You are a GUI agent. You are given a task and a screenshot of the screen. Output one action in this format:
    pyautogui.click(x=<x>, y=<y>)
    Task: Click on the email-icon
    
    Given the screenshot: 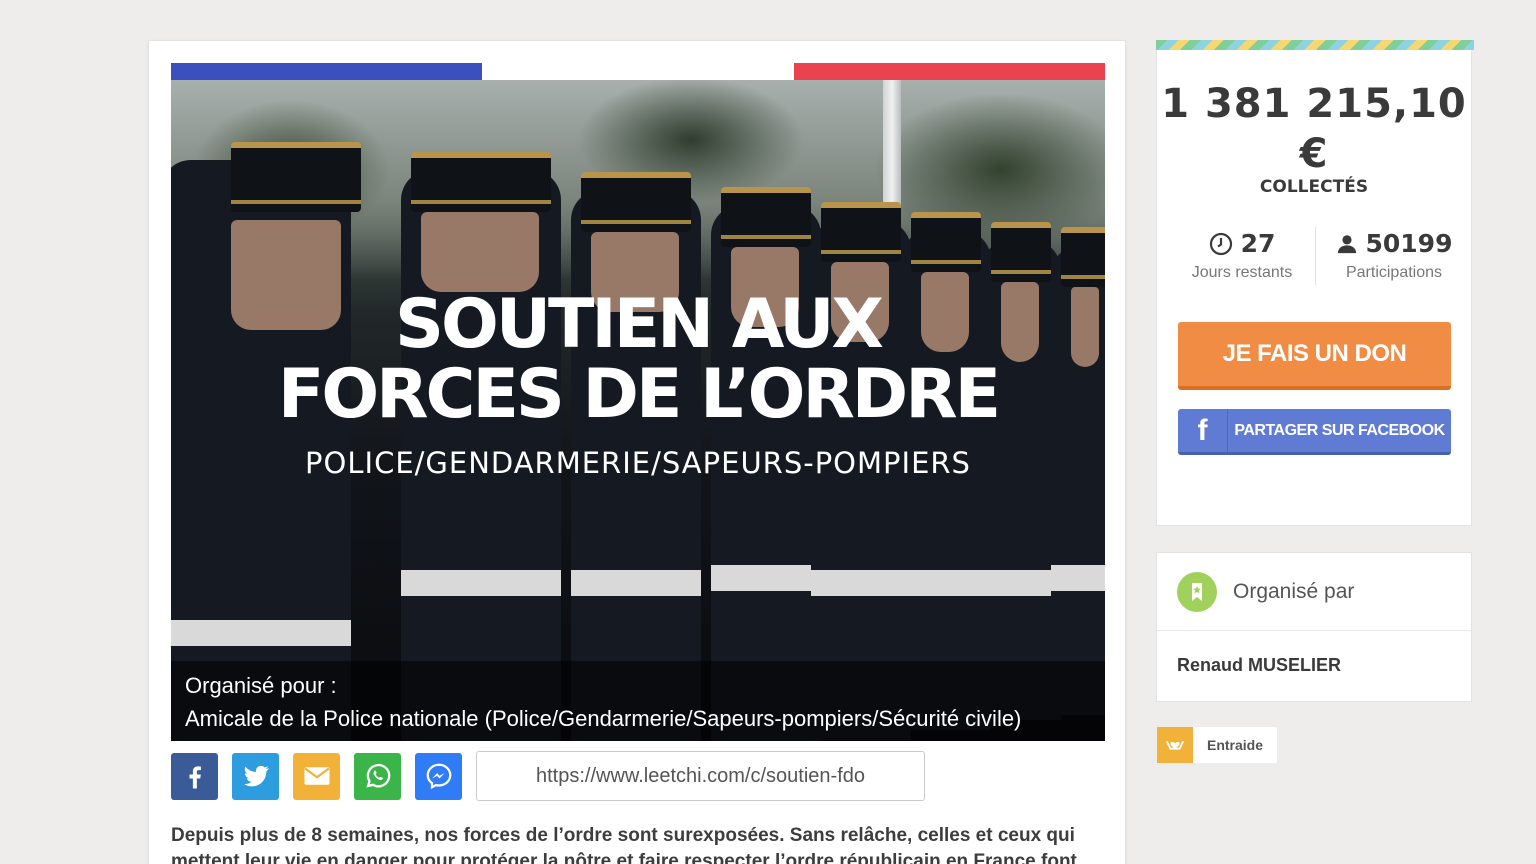 What is the action you would take?
    pyautogui.click(x=316, y=776)
    